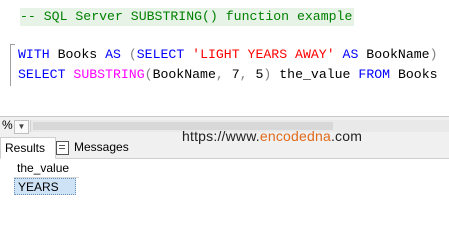 The image size is (449, 240). Describe the element at coordinates (101, 147) in the screenshot. I see `tab-messages-label: Messages` at that location.